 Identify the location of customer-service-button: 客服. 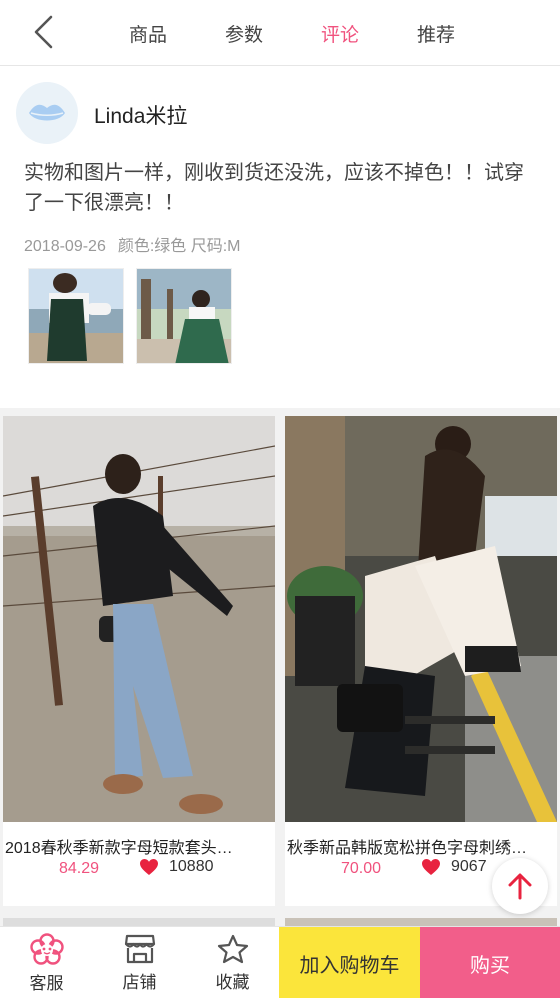
(46, 962).